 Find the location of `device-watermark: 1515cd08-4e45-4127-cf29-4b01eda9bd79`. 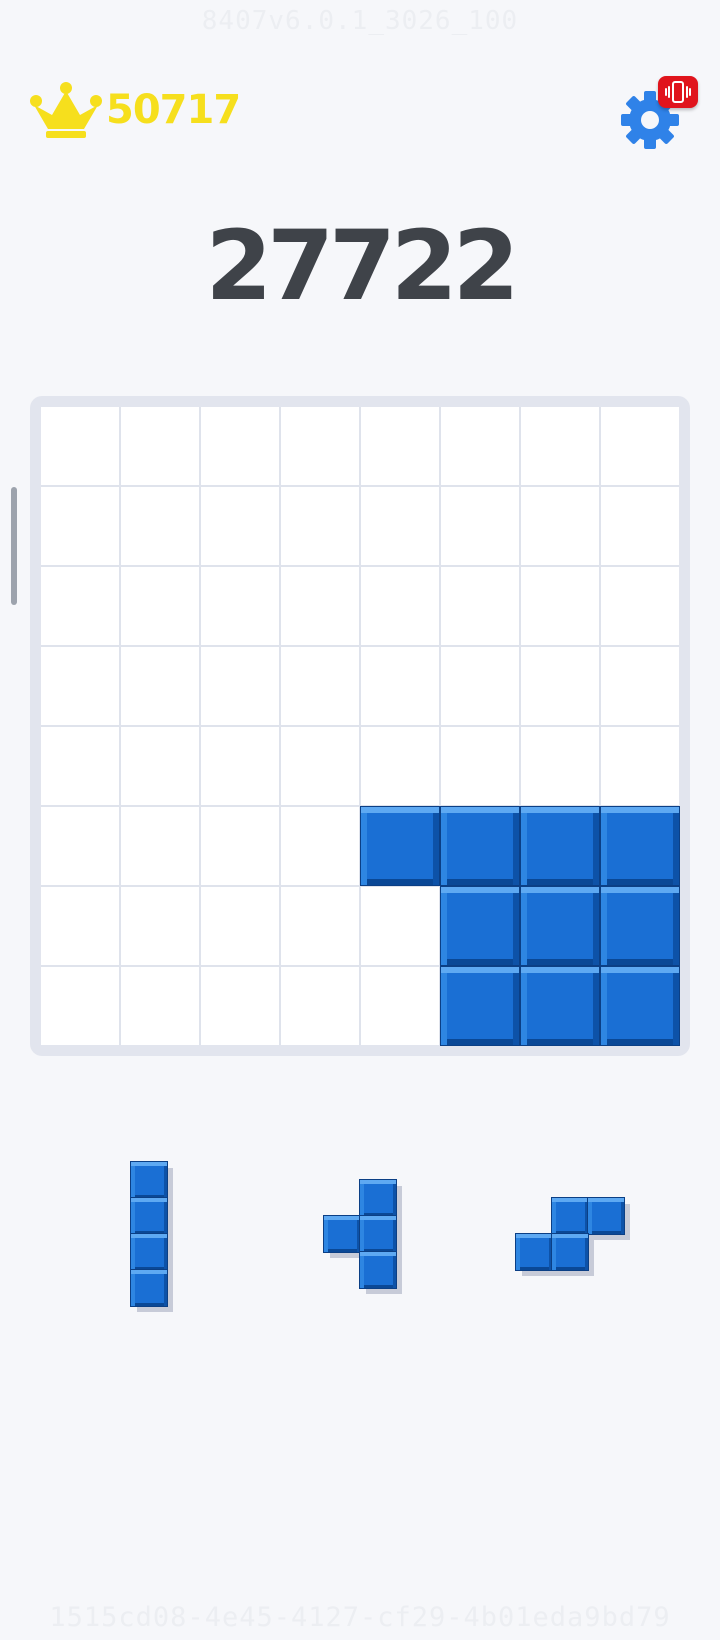

device-watermark: 1515cd08-4e45-4127-cf29-4b01eda9bd79 is located at coordinates (360, 1617).